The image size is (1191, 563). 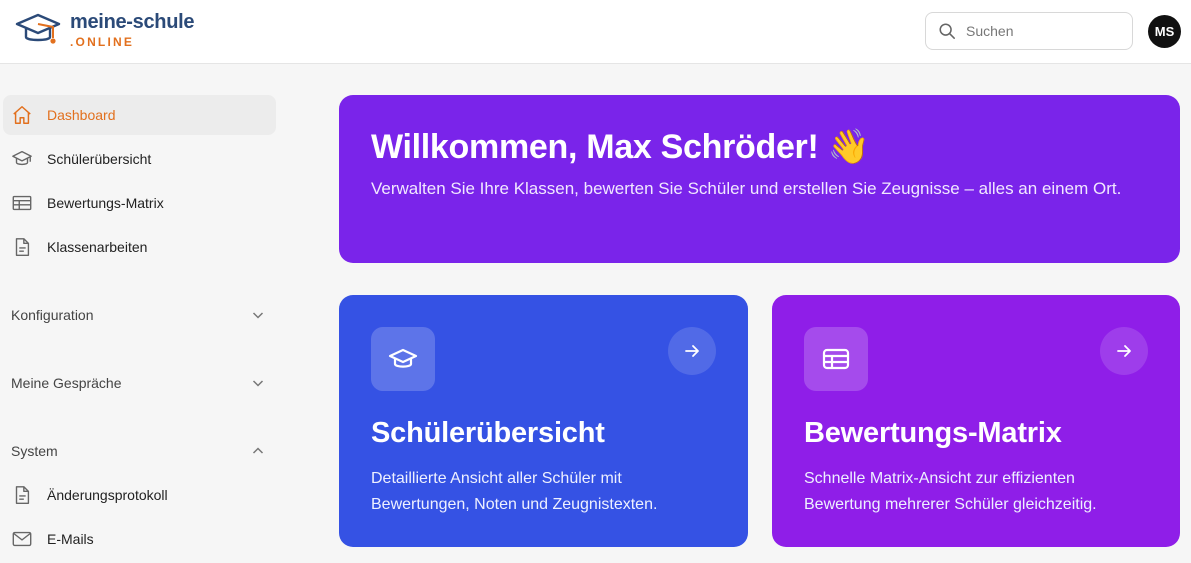 I want to click on card-title: Bewertungs-Matrix, so click(x=933, y=433).